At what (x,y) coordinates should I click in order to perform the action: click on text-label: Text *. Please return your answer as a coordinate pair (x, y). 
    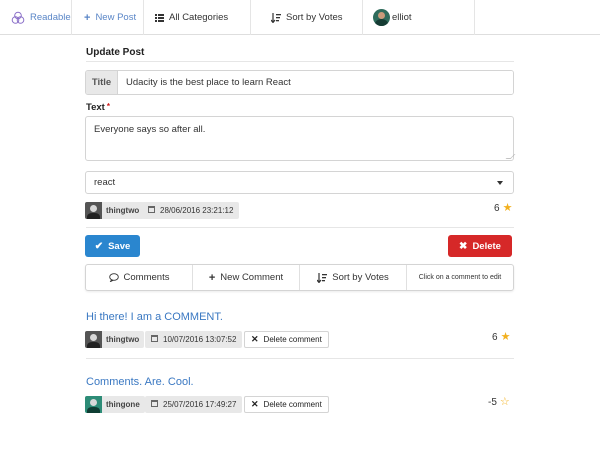
    Looking at the image, I should click on (98, 107).